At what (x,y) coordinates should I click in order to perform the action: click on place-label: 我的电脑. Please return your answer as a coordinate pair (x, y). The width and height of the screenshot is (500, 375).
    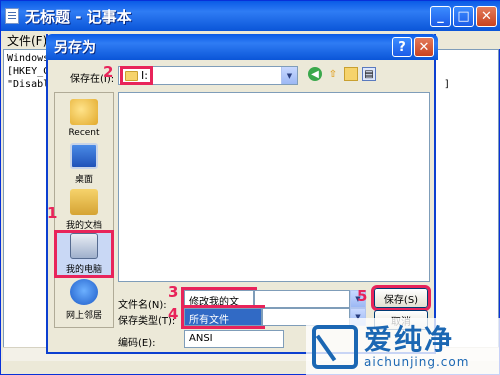
    Looking at the image, I should click on (83, 270).